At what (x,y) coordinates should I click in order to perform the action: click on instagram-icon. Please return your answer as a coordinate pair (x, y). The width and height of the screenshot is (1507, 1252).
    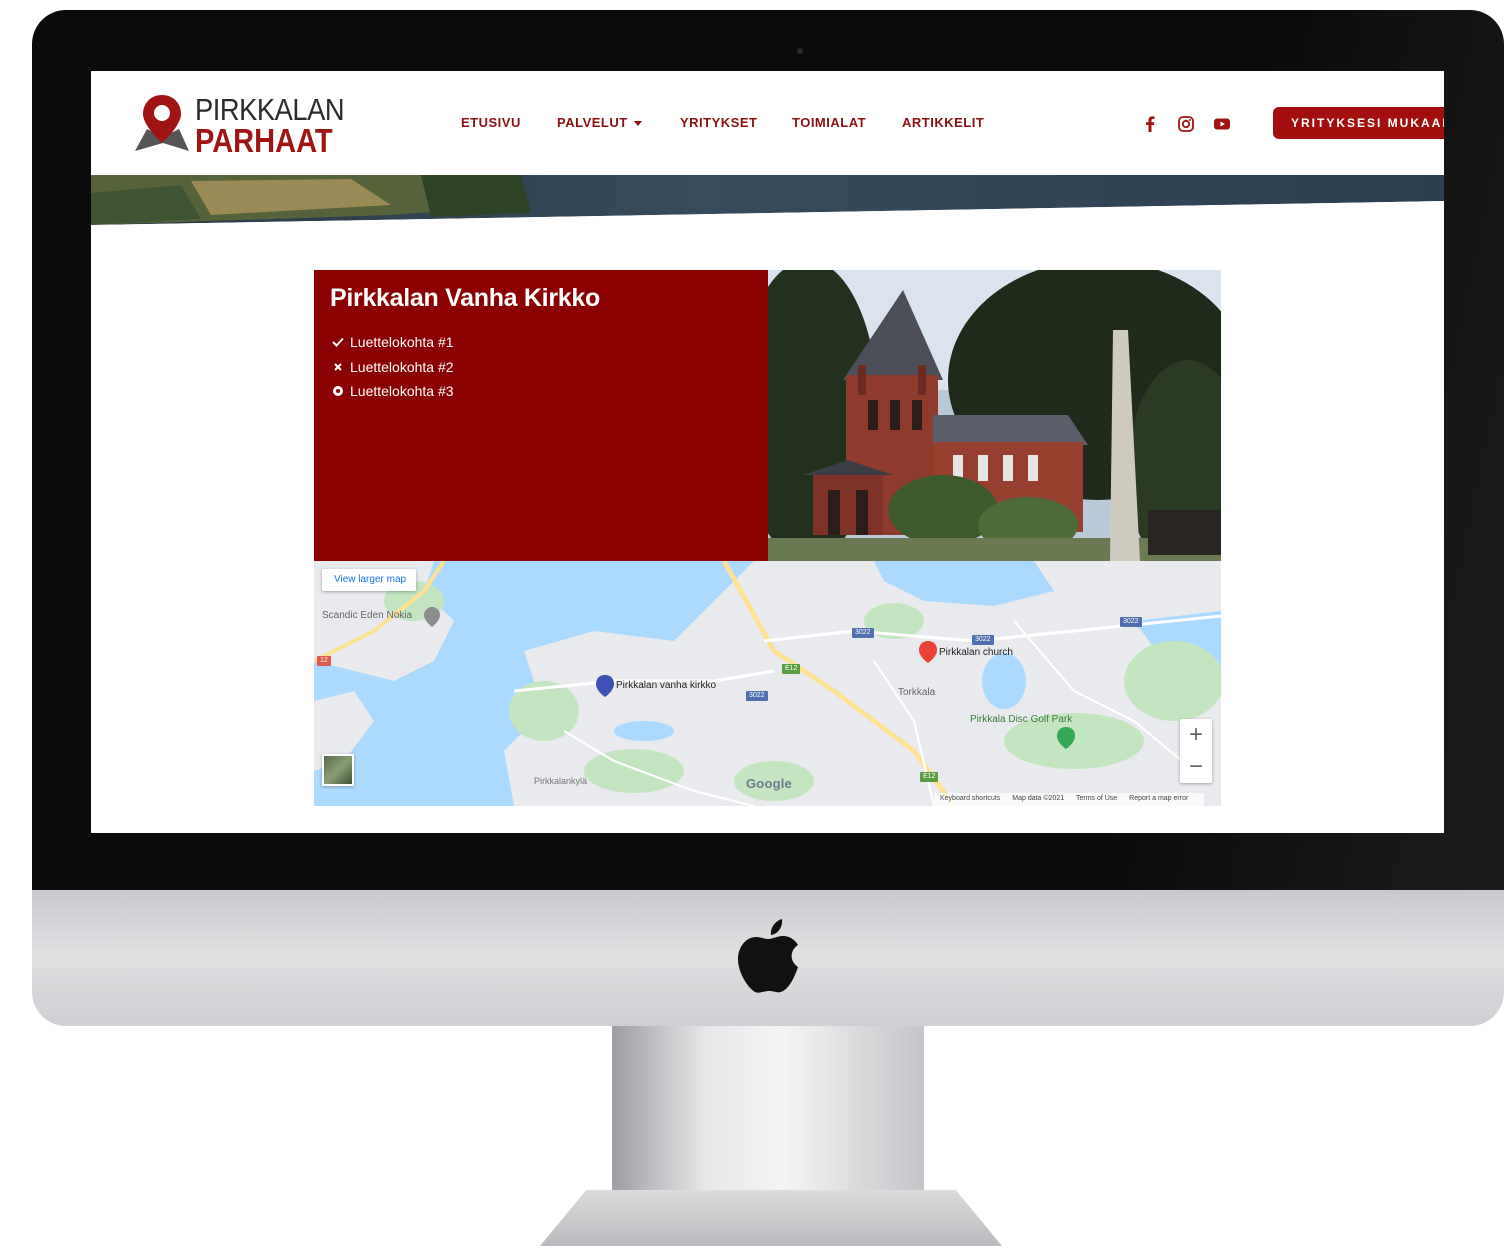
    Looking at the image, I should click on (1186, 124).